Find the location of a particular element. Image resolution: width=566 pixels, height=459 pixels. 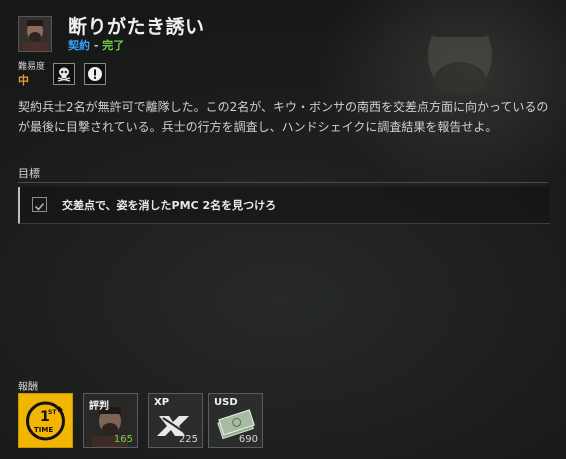

difficulty-label: 難易度 is located at coordinates (32, 67).